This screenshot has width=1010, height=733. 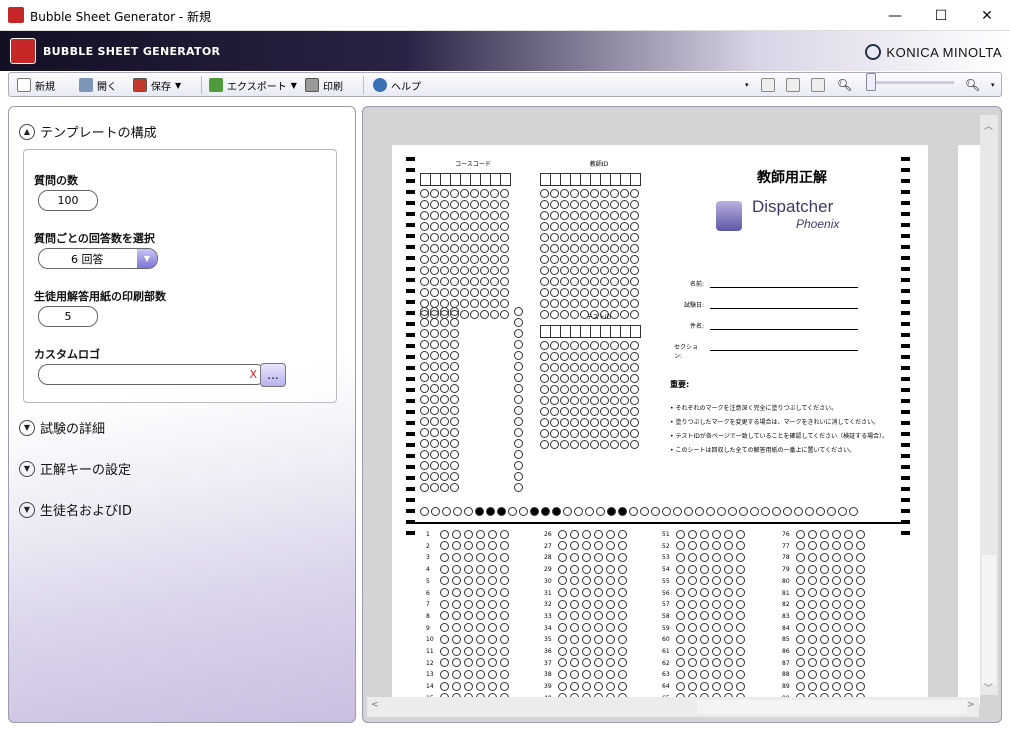 What do you see at coordinates (36, 85) in the screenshot?
I see `new-button: 新規` at bounding box center [36, 85].